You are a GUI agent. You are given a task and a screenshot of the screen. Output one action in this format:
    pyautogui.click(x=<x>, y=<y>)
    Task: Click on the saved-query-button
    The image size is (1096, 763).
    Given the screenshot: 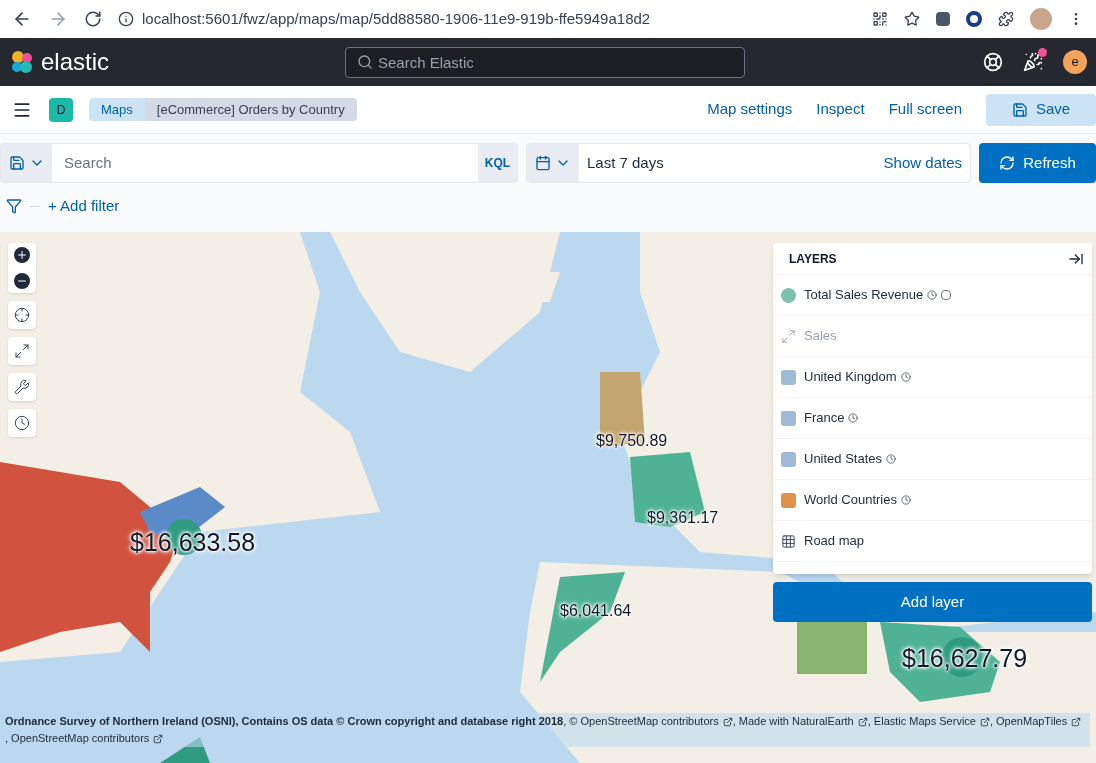 What is the action you would take?
    pyautogui.click(x=26, y=163)
    